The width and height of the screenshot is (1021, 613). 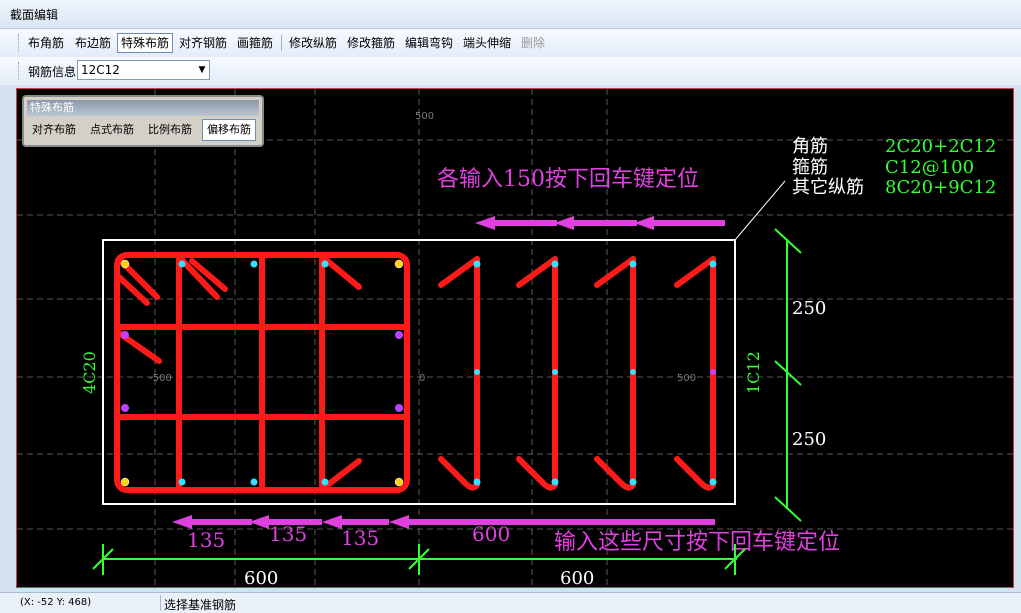 What do you see at coordinates (686, 378) in the screenshot?
I see `grid-label-right: 500` at bounding box center [686, 378].